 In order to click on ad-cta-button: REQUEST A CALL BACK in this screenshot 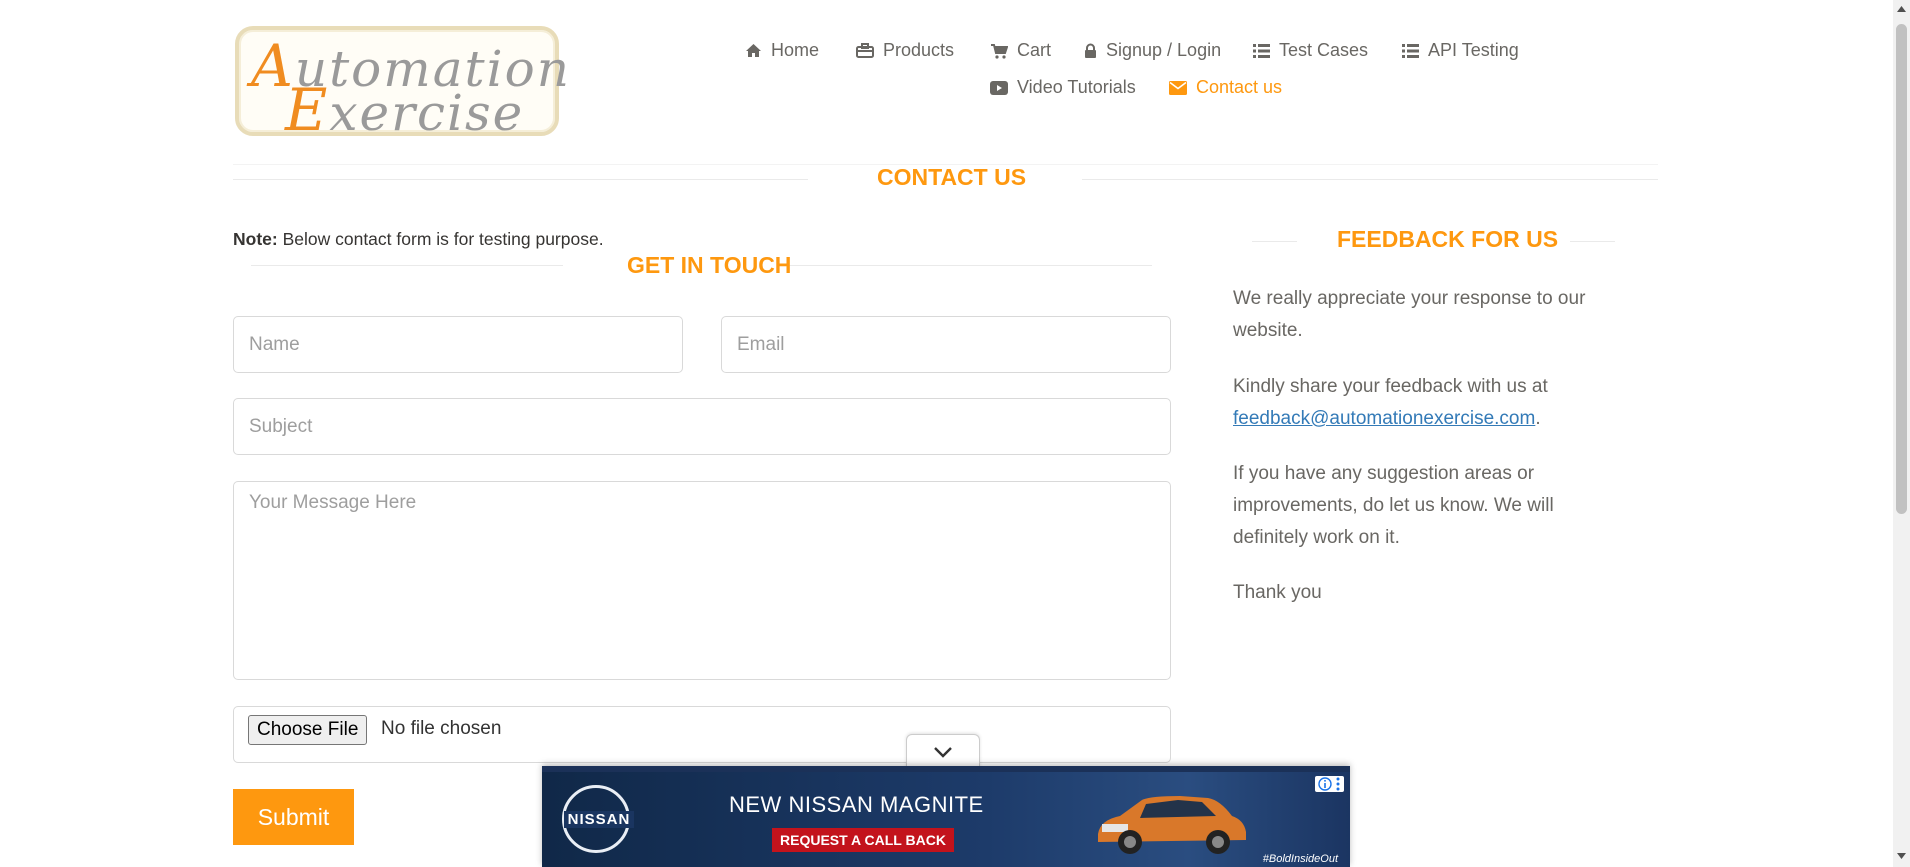, I will do `click(863, 840)`.